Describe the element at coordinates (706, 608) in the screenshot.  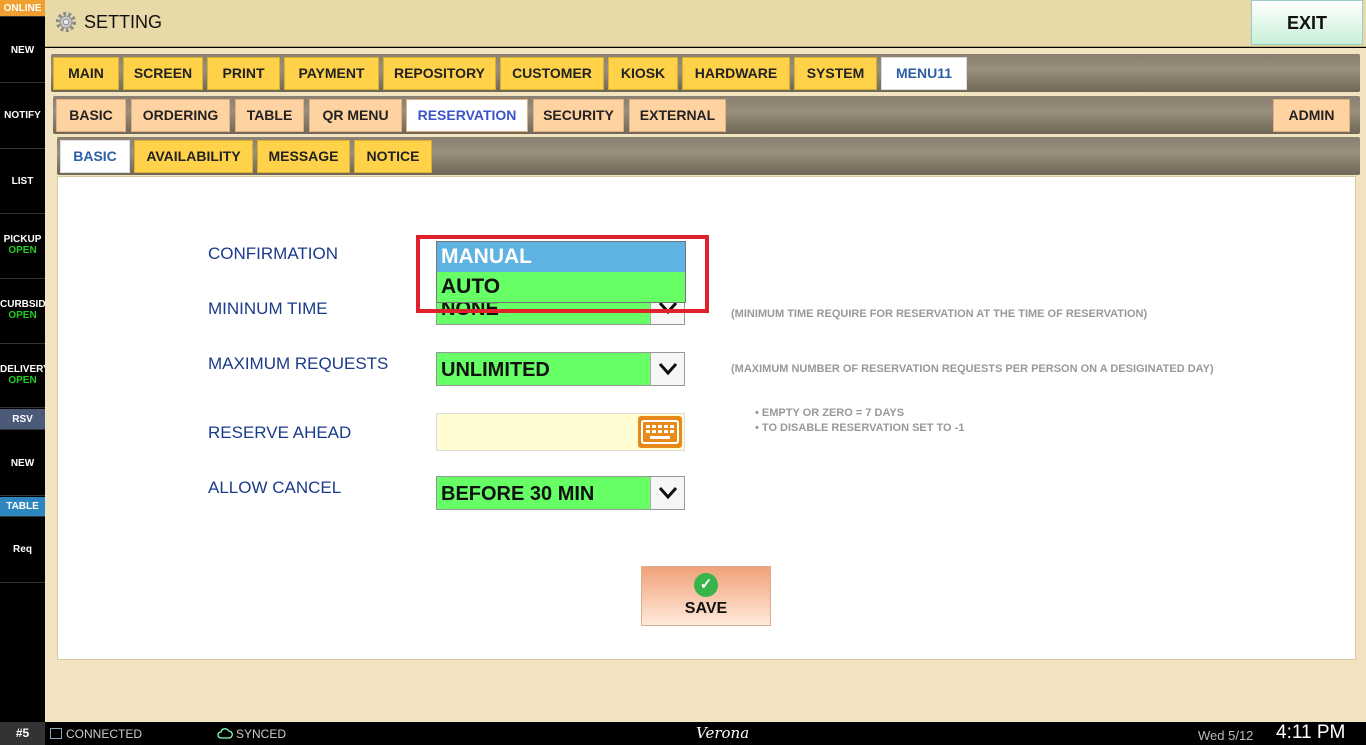
I see `save-label: SAVE` at that location.